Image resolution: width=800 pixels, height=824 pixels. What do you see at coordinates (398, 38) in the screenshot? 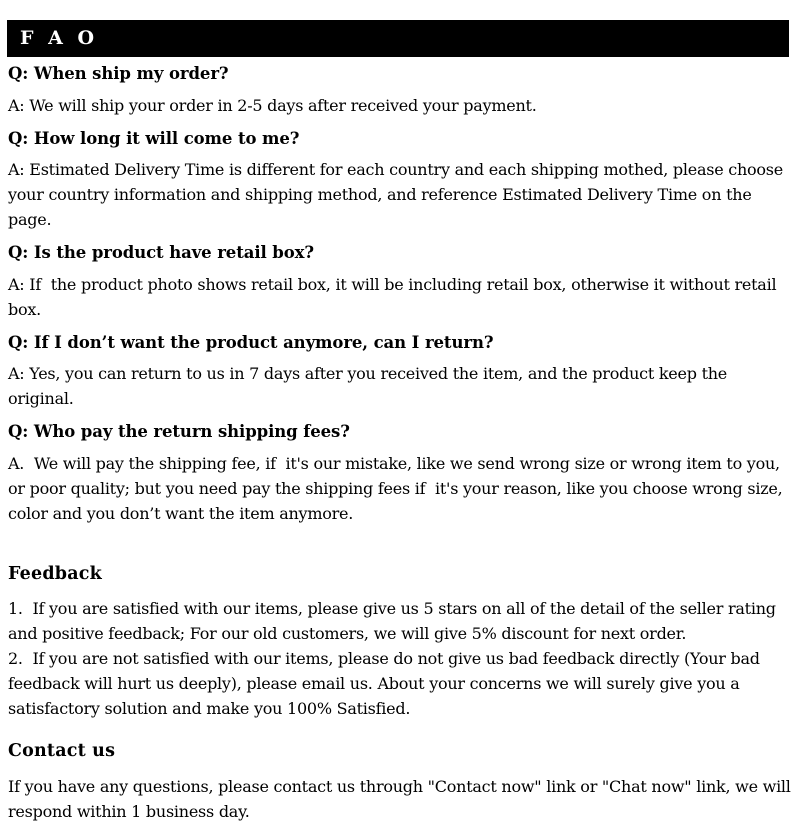
I see `faq-title-bar: F A O` at bounding box center [398, 38].